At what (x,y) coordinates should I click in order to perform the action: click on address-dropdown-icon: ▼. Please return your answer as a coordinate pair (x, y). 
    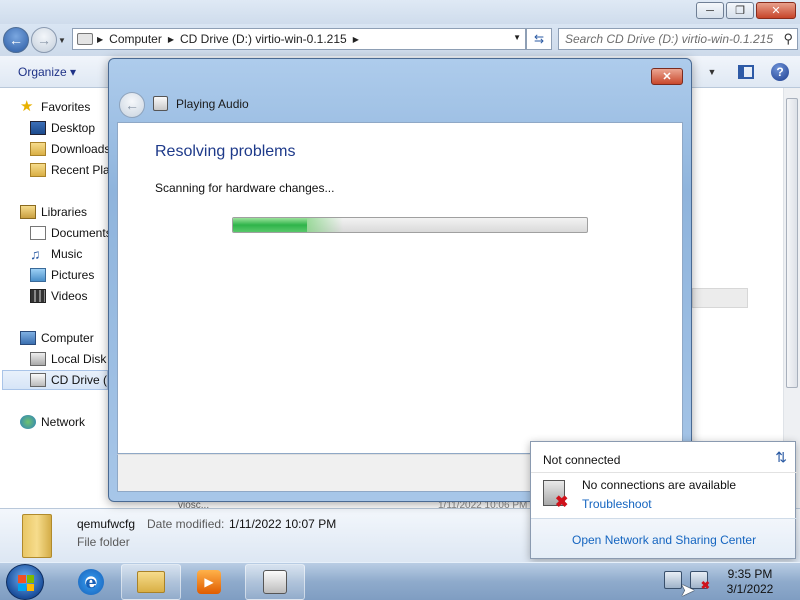
    Looking at the image, I should click on (517, 37).